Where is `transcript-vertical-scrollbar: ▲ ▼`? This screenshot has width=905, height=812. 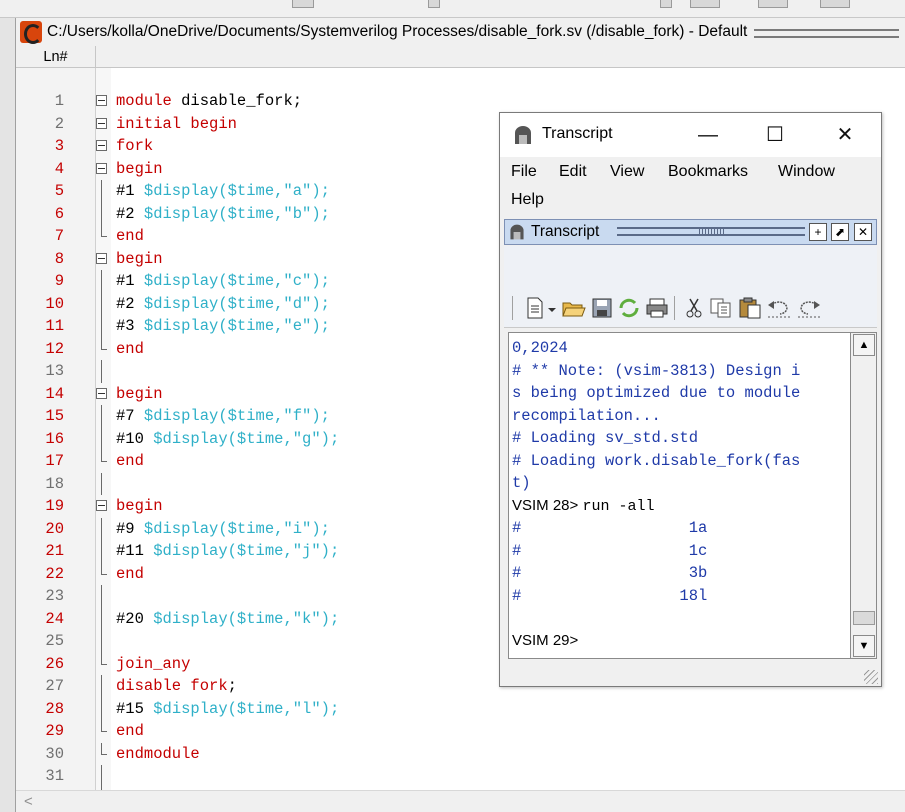
transcript-vertical-scrollbar: ▲ ▼ is located at coordinates (864, 495).